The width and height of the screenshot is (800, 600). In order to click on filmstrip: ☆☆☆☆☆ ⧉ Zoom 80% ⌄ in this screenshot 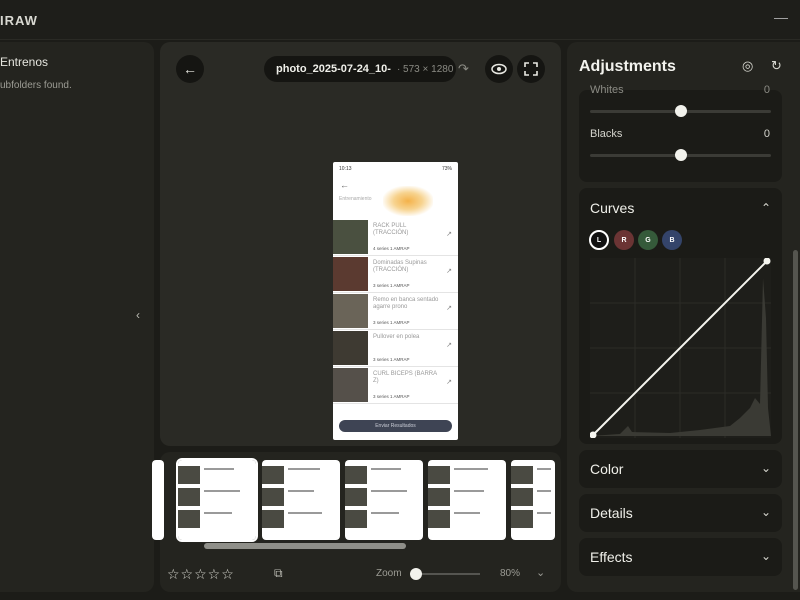, I will do `click(356, 522)`.